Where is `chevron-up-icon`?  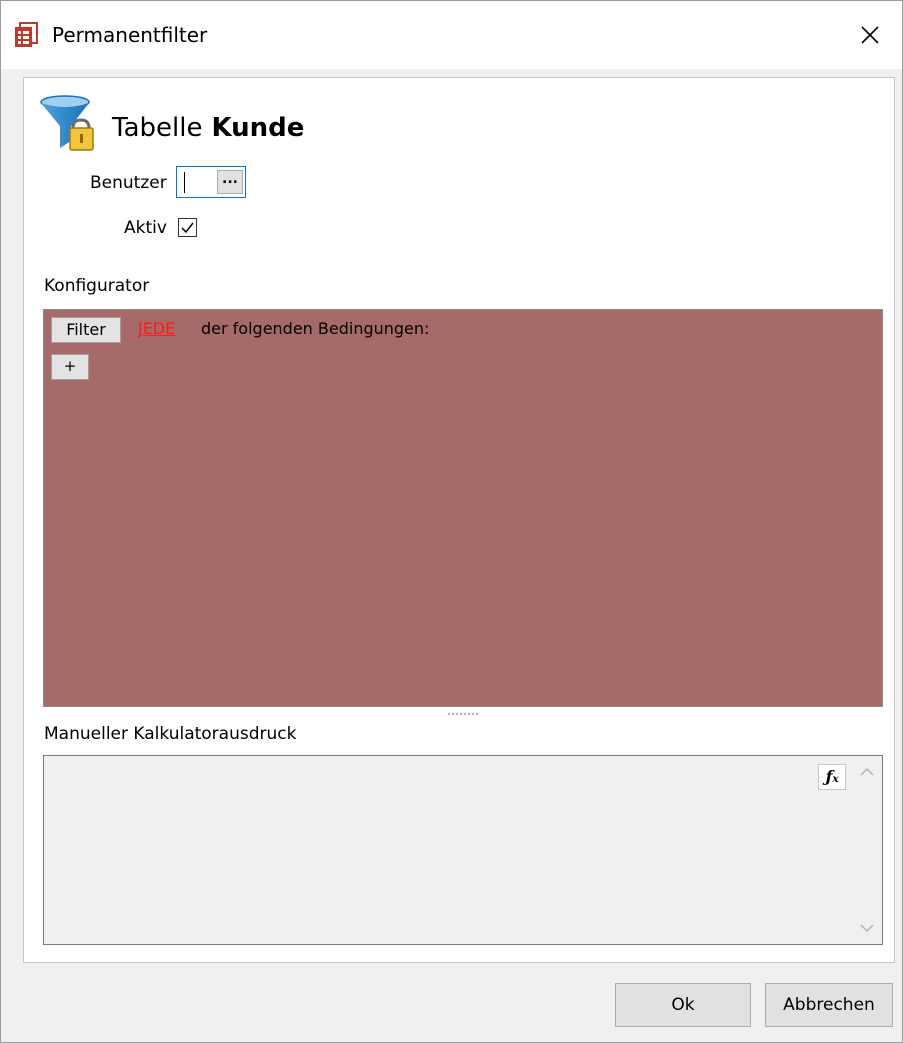 chevron-up-icon is located at coordinates (866, 772).